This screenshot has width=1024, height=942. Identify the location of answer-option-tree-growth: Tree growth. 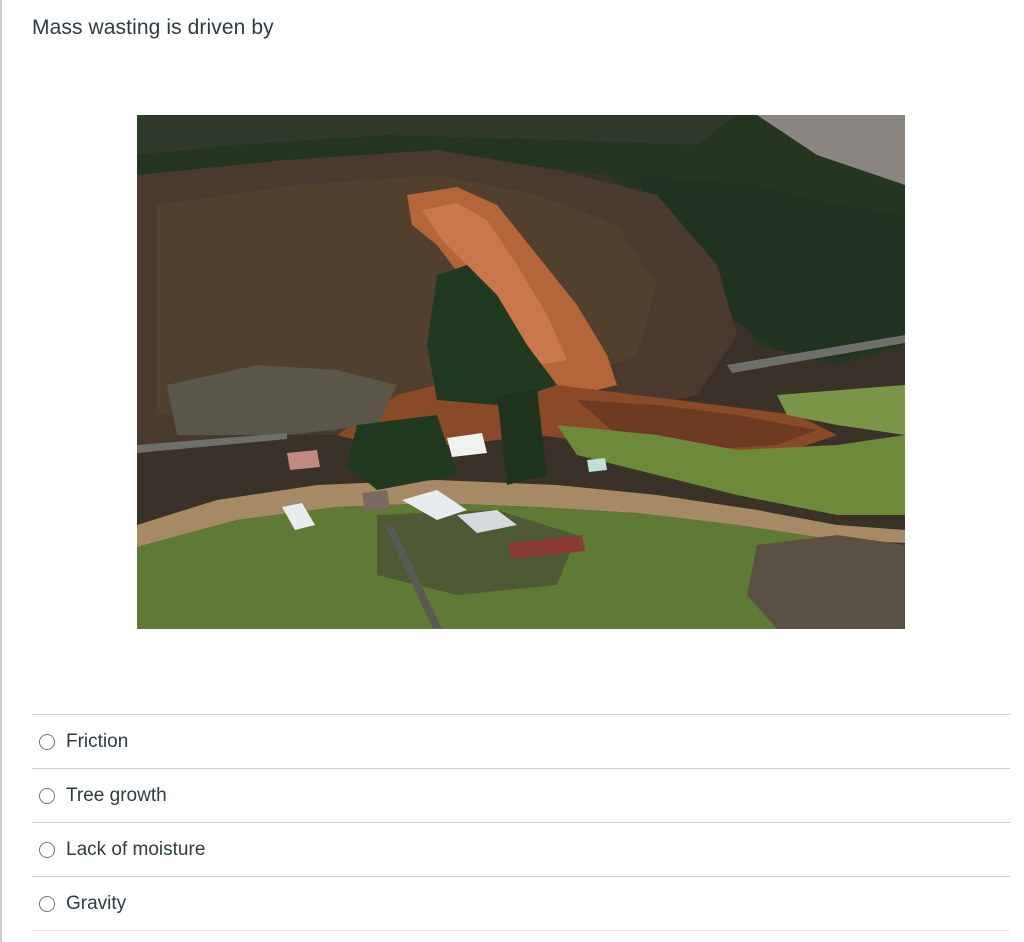
(521, 795).